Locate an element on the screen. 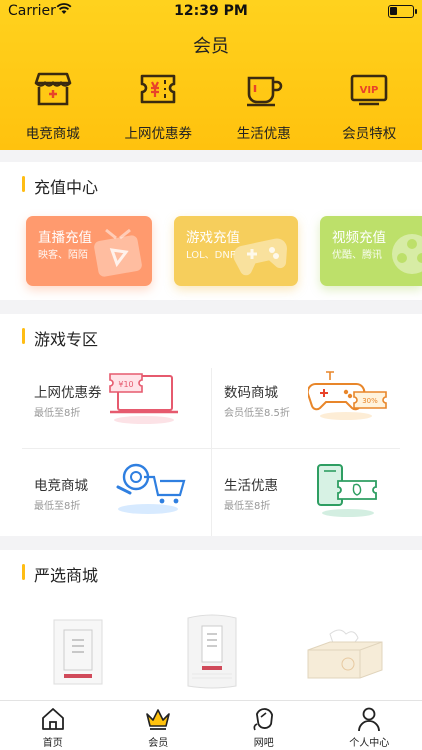 Image resolution: width=422 pixels, height=750 pixels. tab-member: 会员 is located at coordinates (159, 725).